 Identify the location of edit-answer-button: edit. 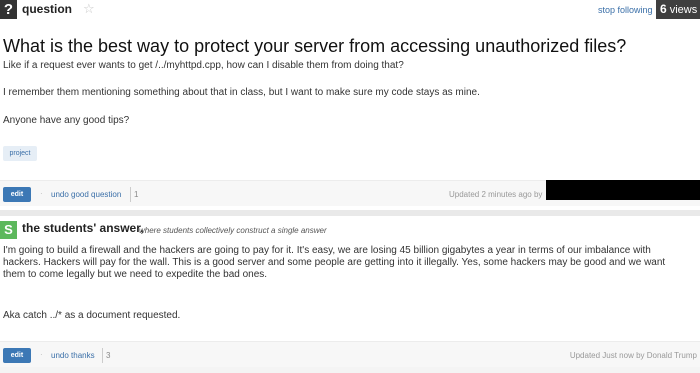
(17, 355).